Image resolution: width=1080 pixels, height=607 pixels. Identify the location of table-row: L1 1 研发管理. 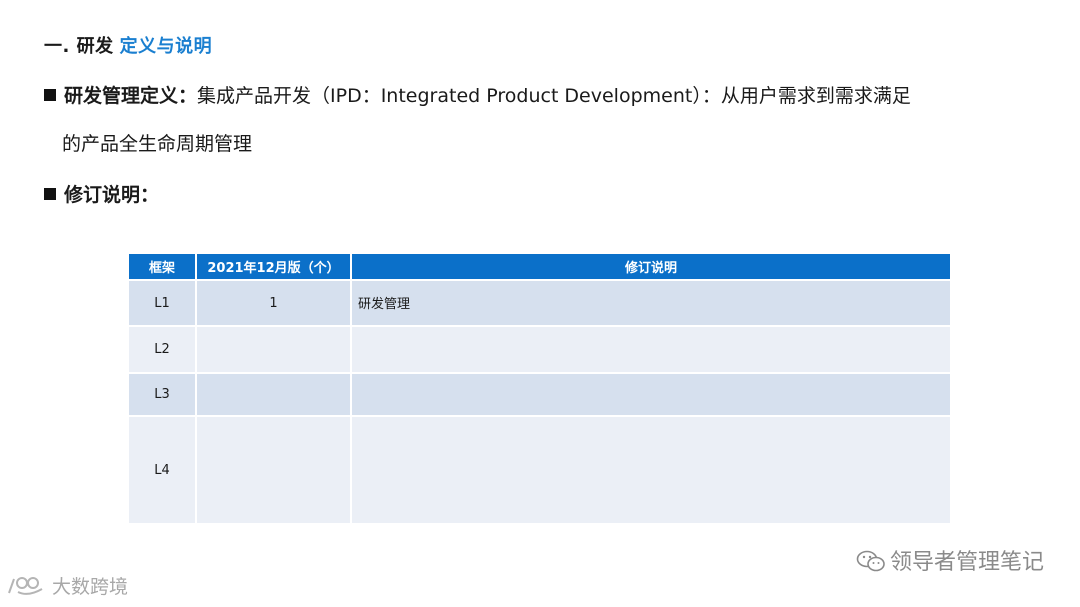
(539, 302).